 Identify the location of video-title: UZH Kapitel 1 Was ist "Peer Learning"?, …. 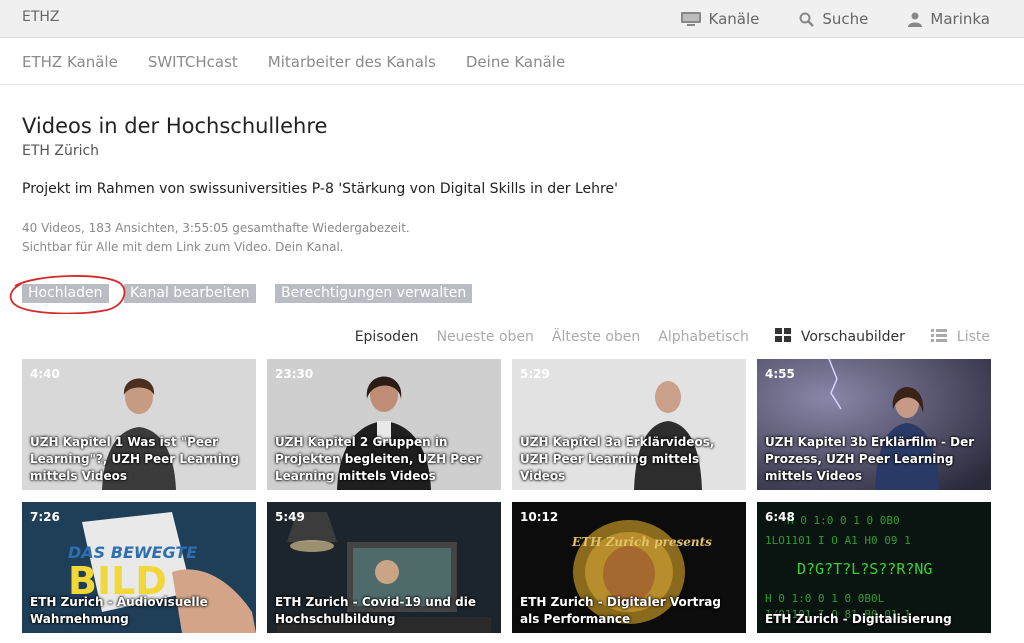
(134, 459).